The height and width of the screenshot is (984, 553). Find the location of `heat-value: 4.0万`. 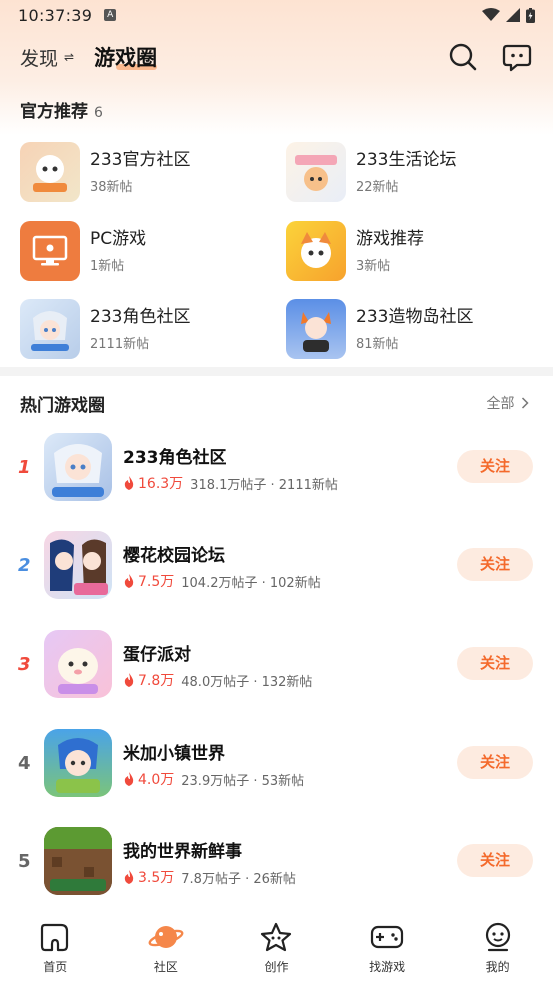

heat-value: 4.0万 is located at coordinates (156, 780).